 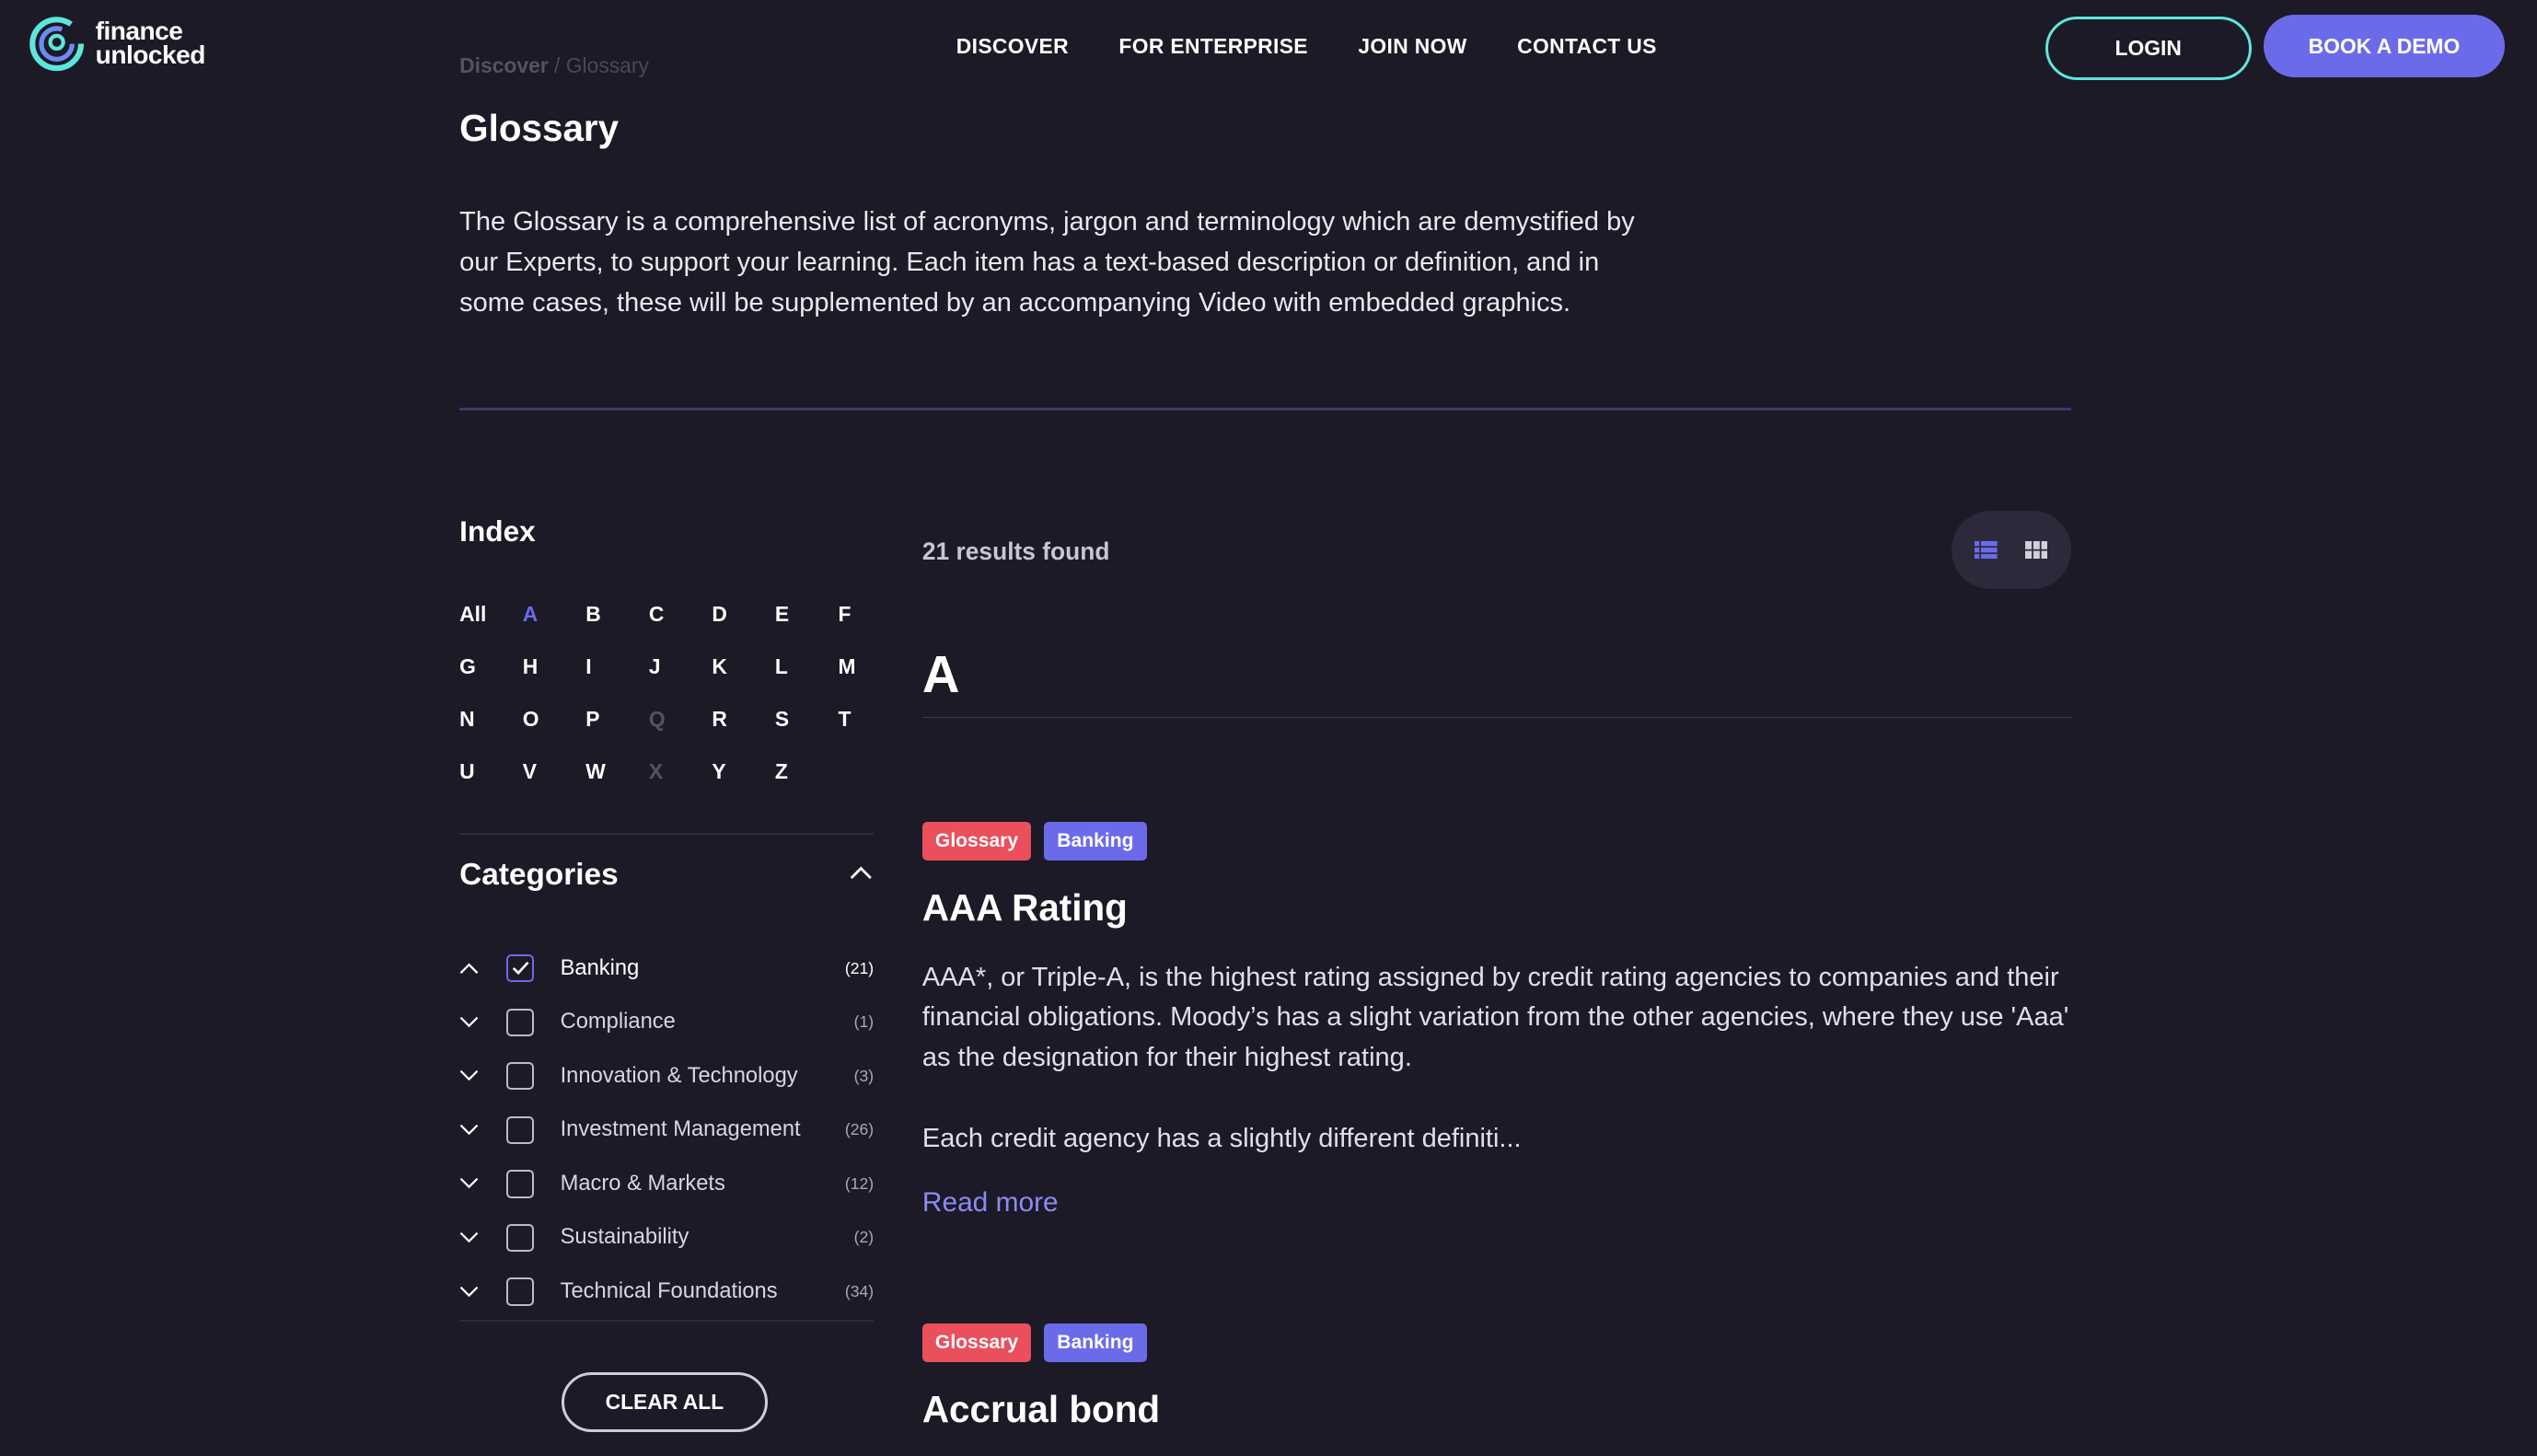 I want to click on book-demo-button: BOOK A DEMO, so click(x=2384, y=46).